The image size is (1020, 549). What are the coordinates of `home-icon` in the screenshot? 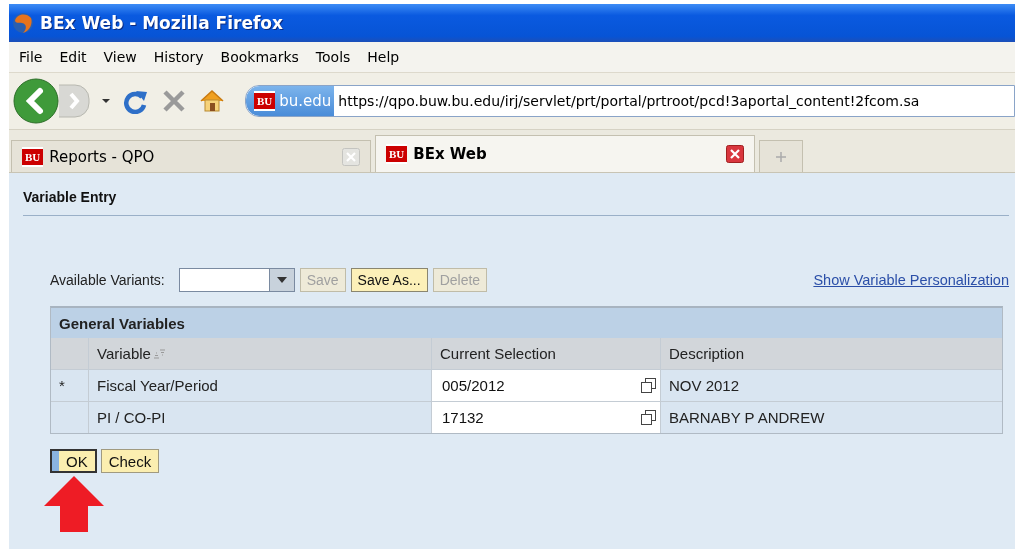 It's located at (212, 101).